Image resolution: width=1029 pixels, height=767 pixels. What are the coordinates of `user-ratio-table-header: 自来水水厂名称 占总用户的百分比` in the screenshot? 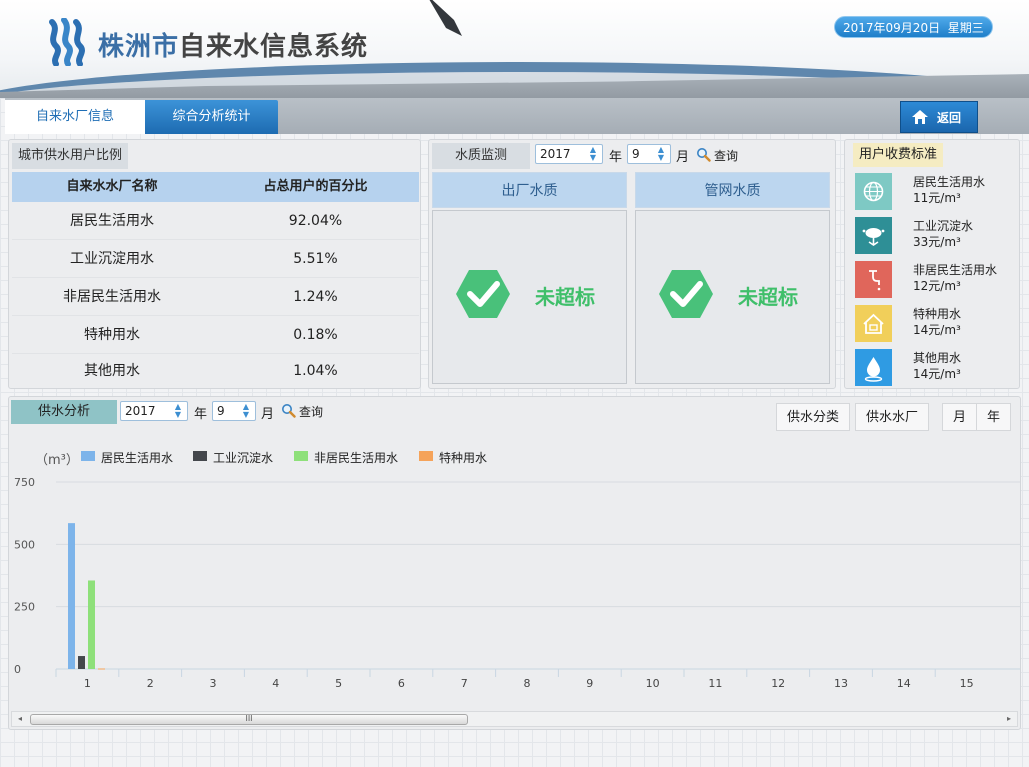 It's located at (215, 187).